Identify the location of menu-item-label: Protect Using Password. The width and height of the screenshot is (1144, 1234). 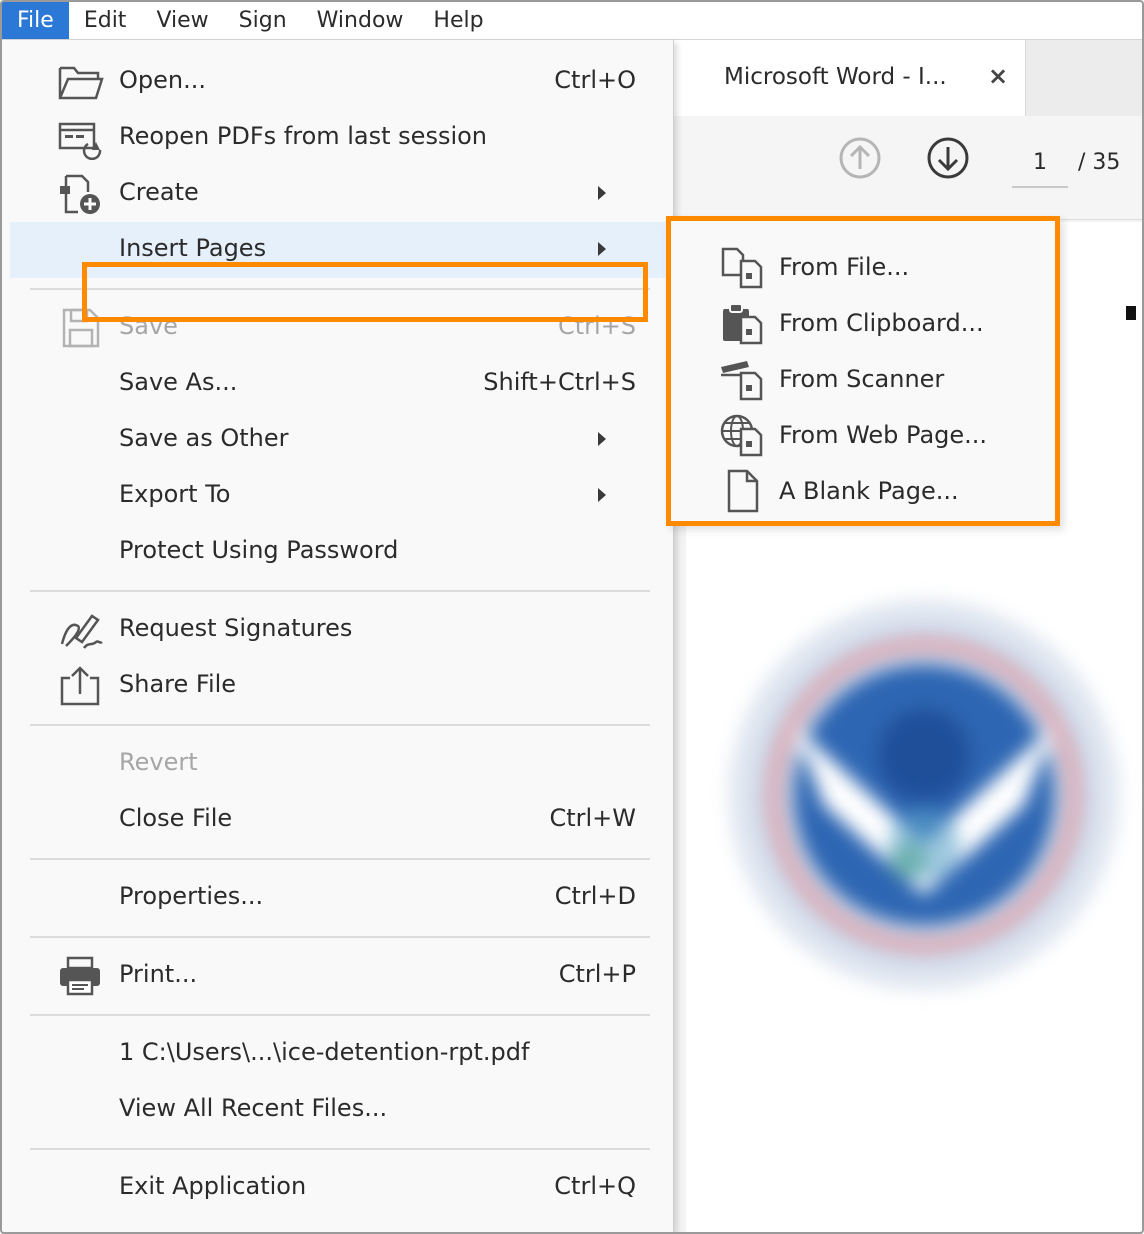
(259, 550).